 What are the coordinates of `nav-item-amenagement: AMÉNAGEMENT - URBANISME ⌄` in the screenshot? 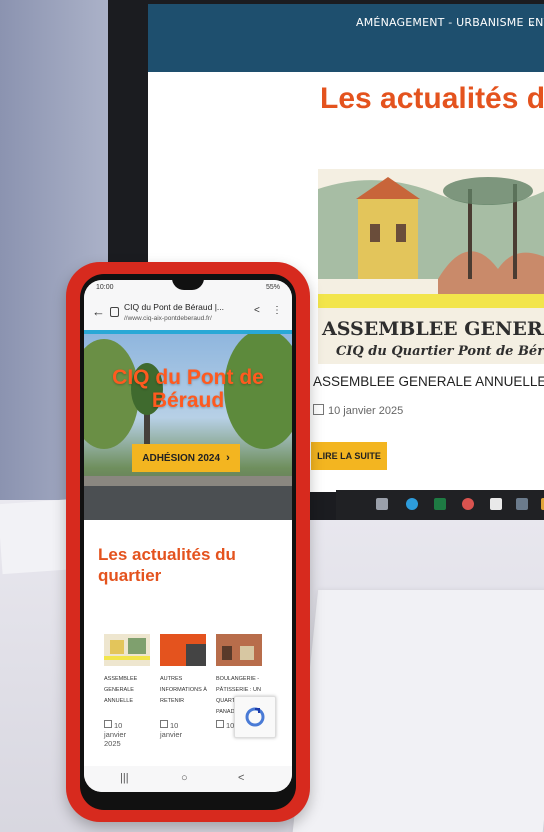 It's located at (445, 22).